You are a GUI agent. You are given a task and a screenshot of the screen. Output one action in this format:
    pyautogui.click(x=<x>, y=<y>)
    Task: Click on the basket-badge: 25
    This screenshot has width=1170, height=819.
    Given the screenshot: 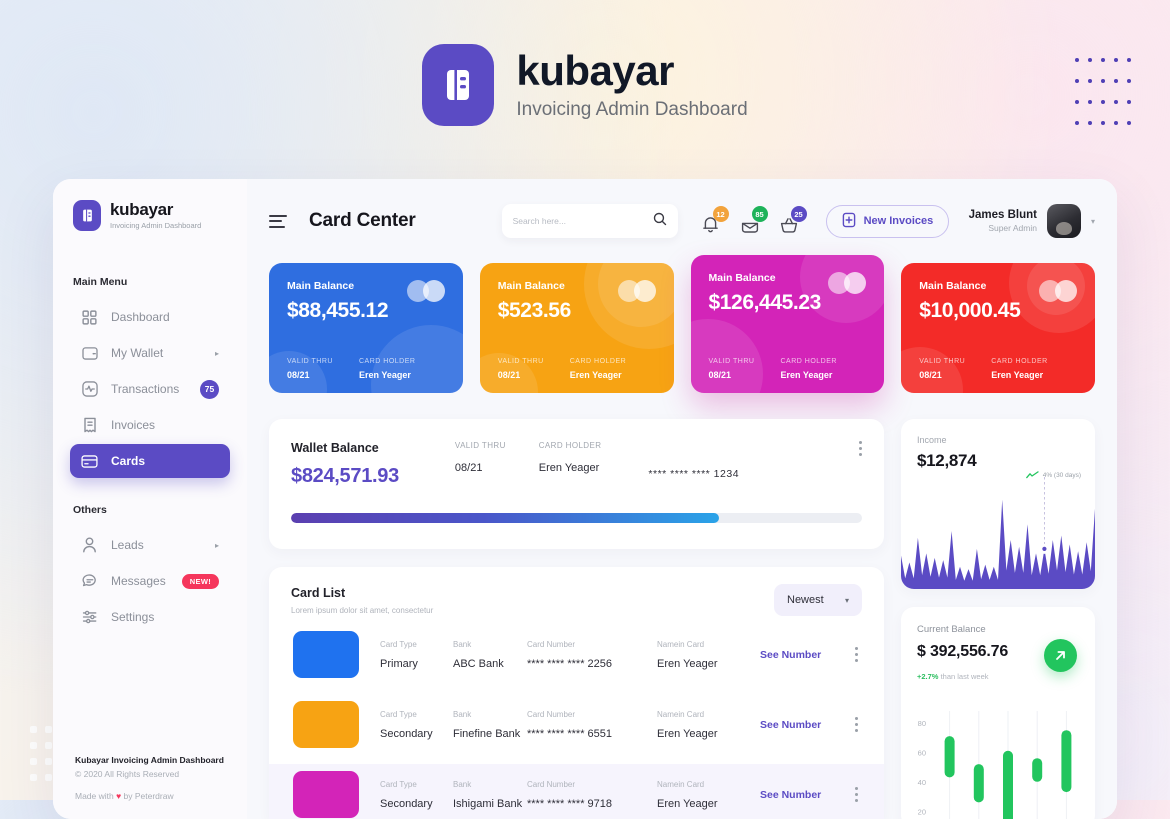 What is the action you would take?
    pyautogui.click(x=798, y=214)
    